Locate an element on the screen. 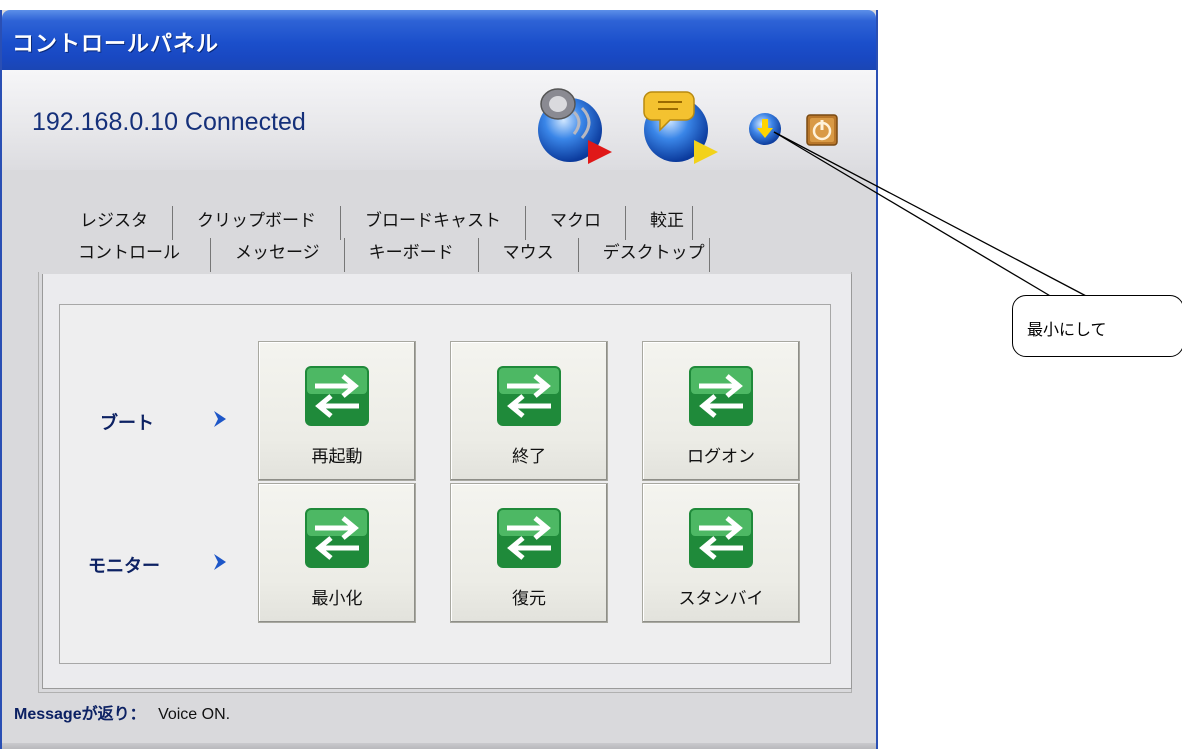 The height and width of the screenshot is (749, 1182). tab-clipboard: クリップボード is located at coordinates (257, 223).